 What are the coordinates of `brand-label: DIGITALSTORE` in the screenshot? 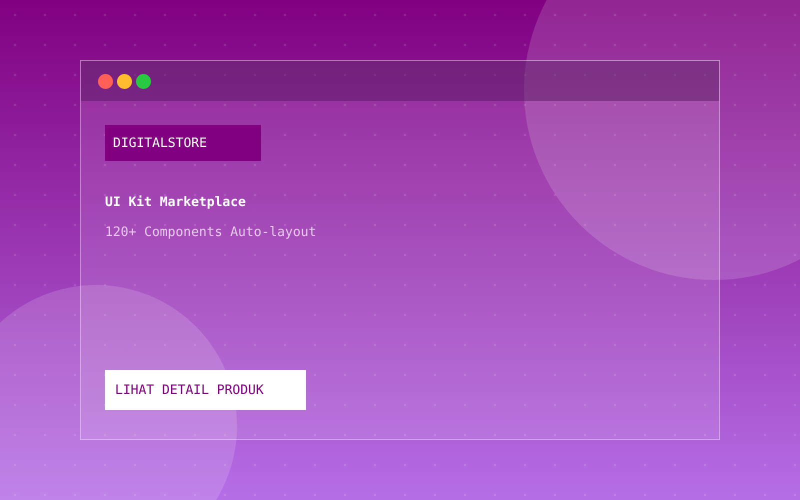 It's located at (183, 143).